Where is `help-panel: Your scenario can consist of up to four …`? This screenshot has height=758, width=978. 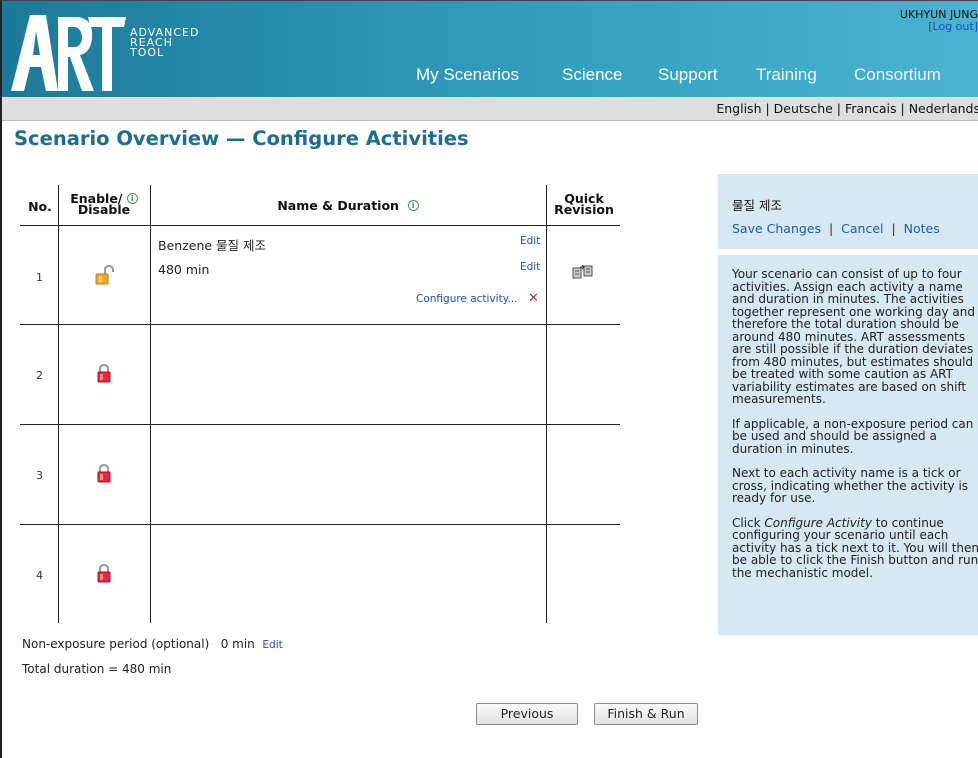 help-panel: Your scenario can consist of up to four … is located at coordinates (848, 445).